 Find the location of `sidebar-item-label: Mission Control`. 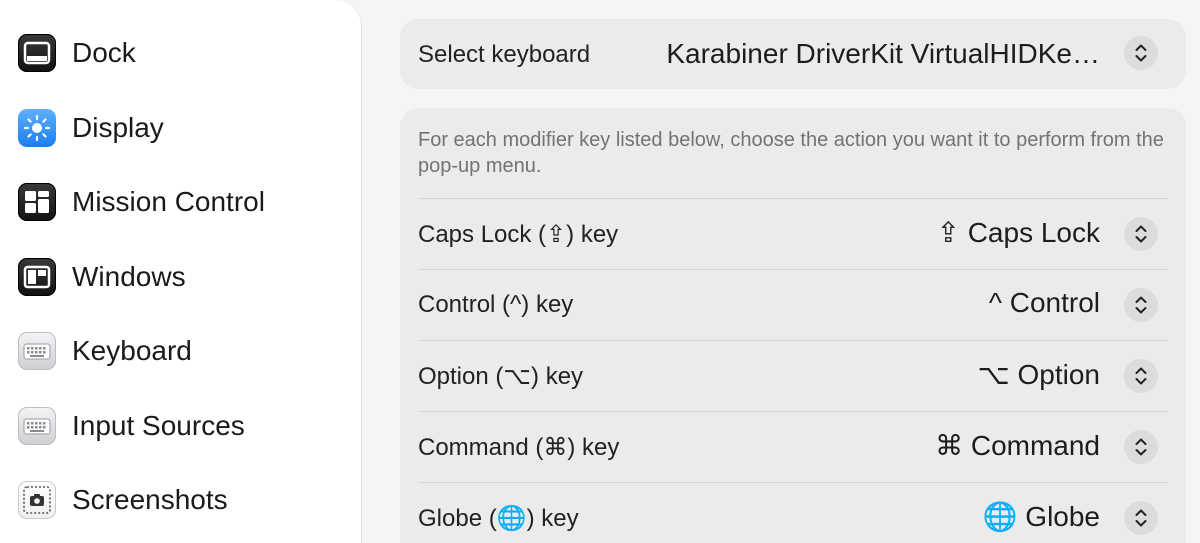

sidebar-item-label: Mission Control is located at coordinates (168, 201).